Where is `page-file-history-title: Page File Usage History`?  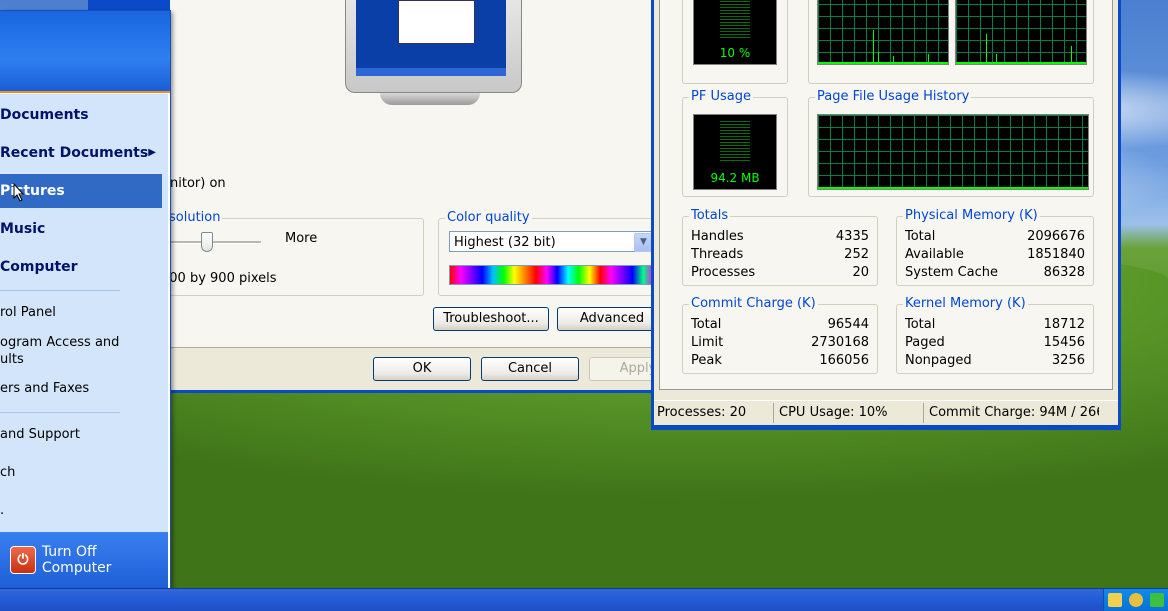
page-file-history-title: Page File Usage History is located at coordinates (893, 96).